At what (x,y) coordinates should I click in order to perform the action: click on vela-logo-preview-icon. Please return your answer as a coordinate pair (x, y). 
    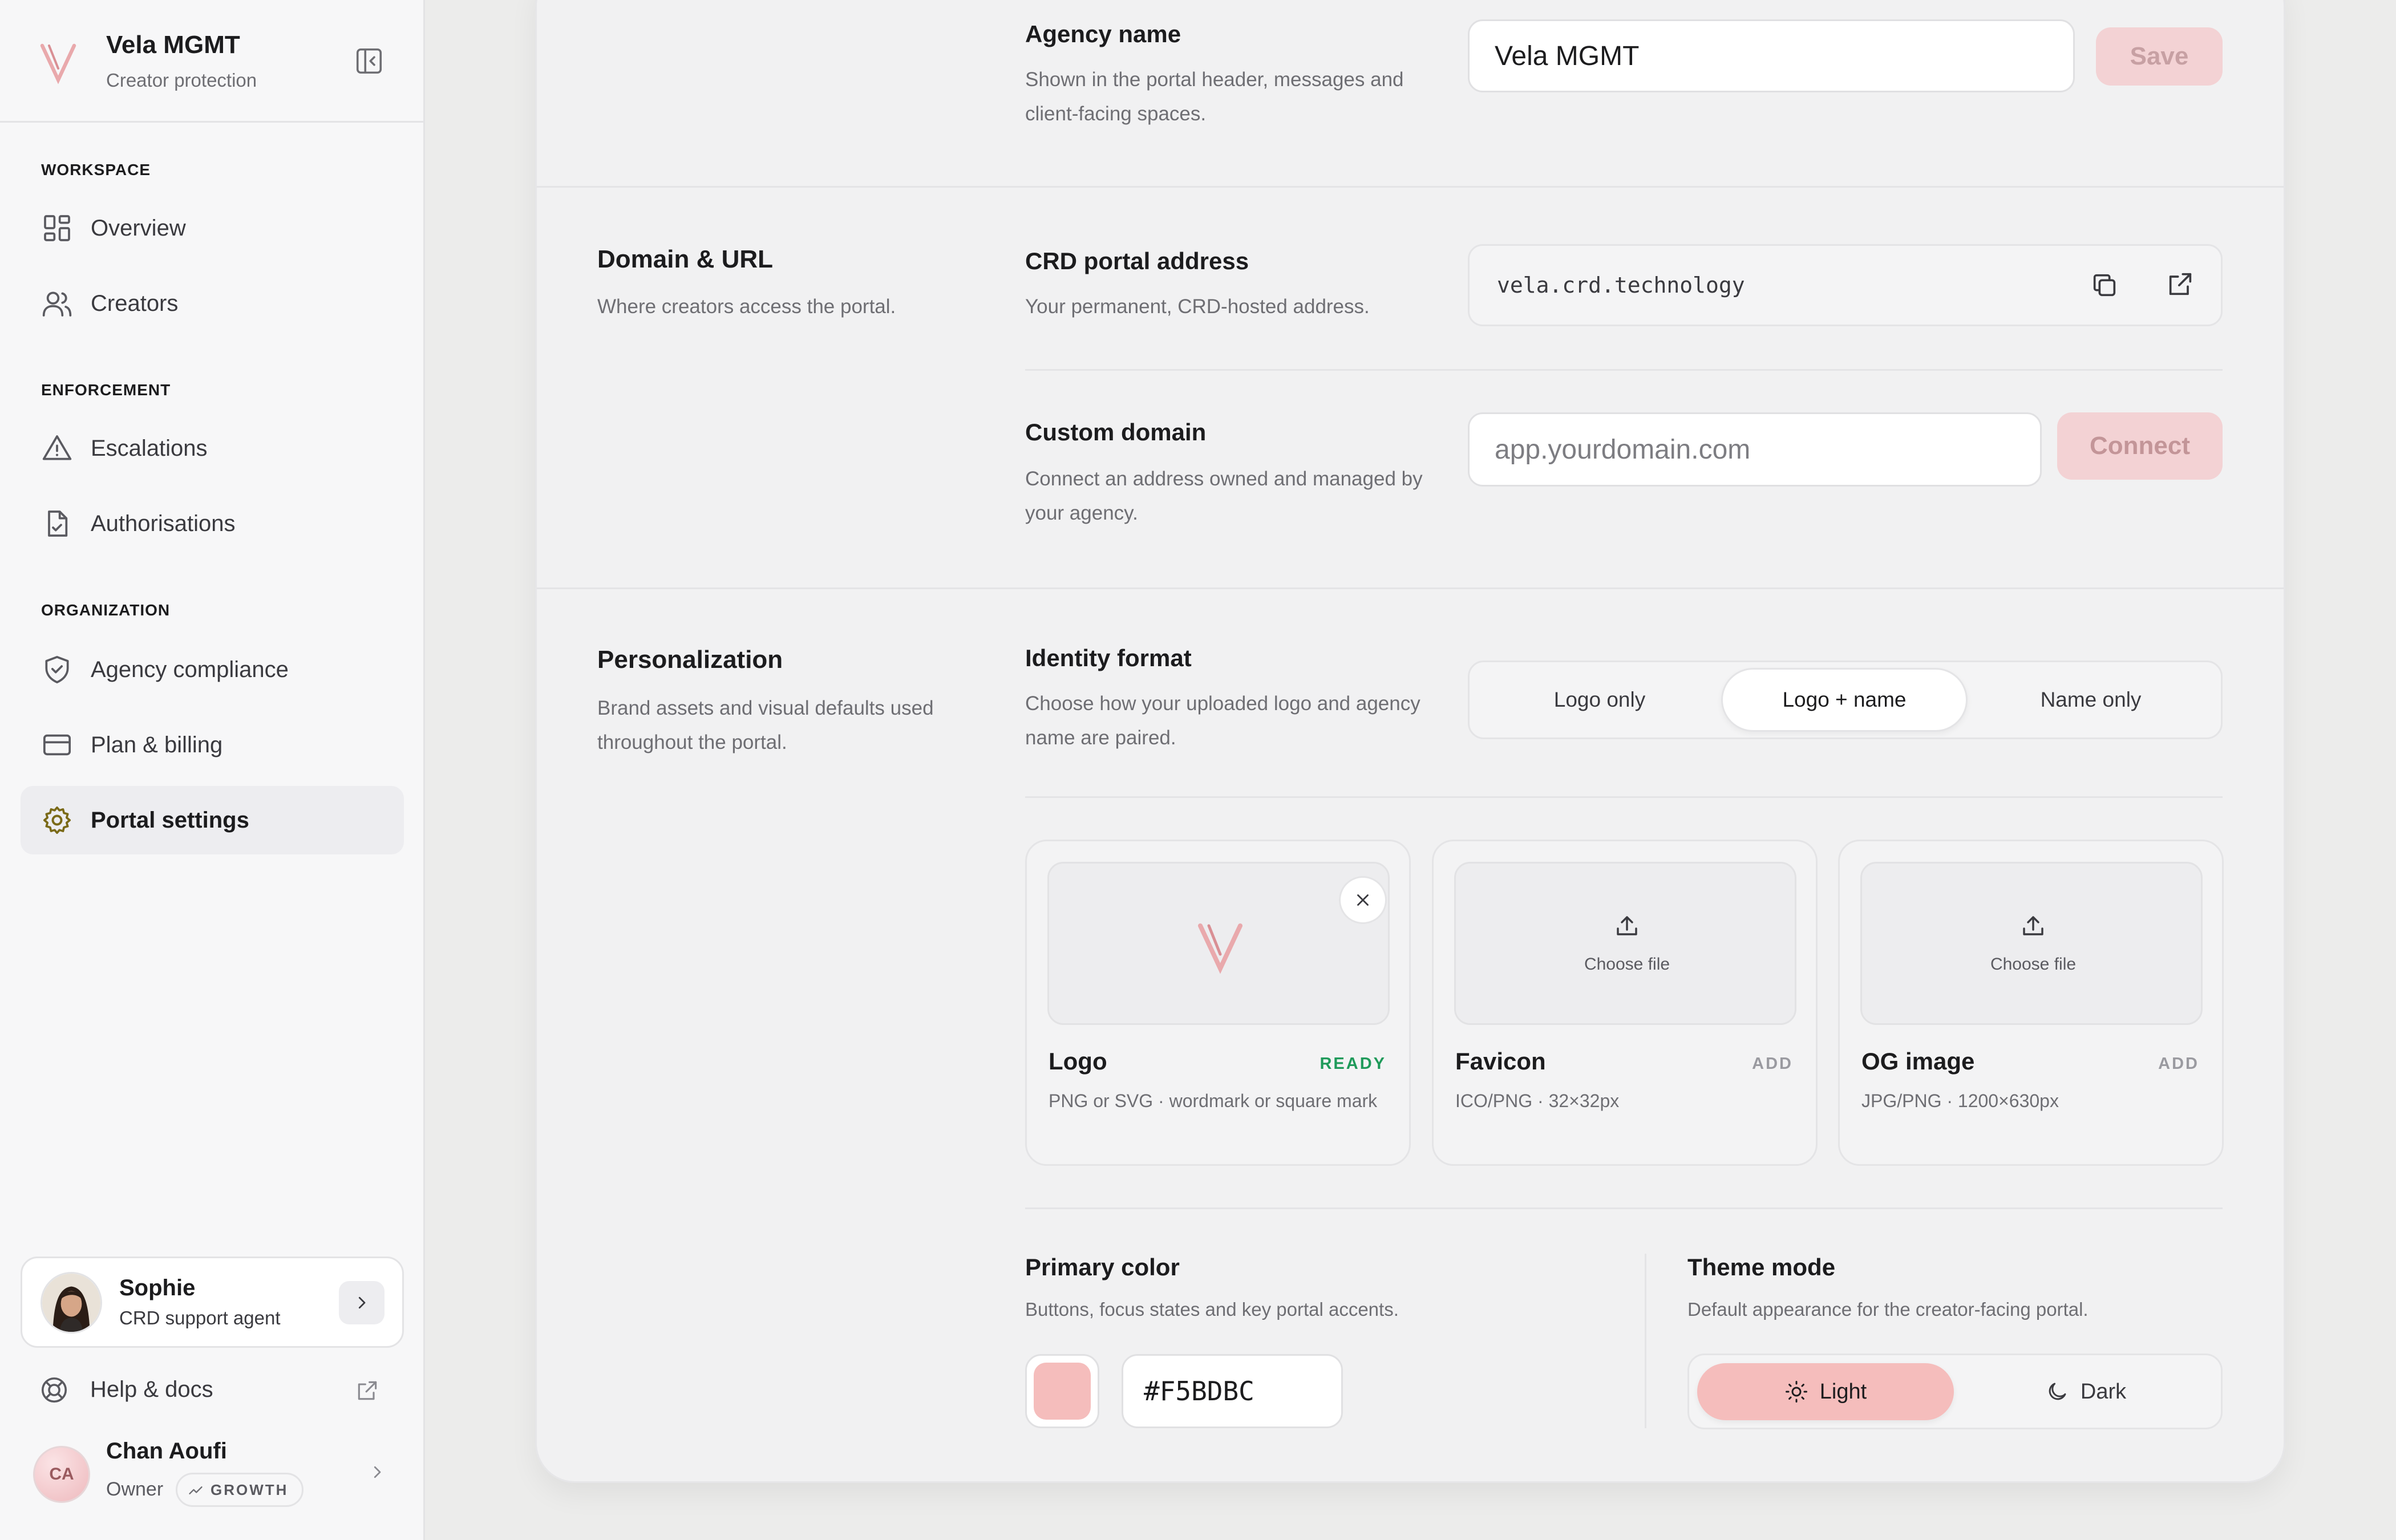
    Looking at the image, I should click on (1220, 949).